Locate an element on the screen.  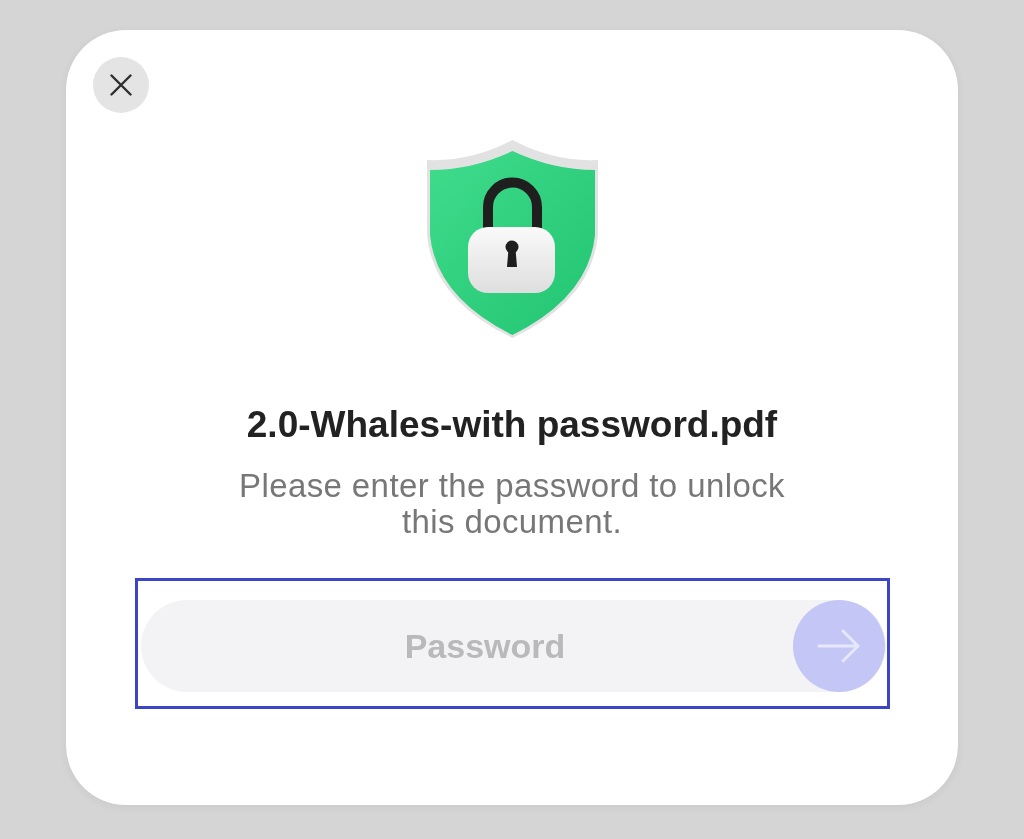
unlock-message: Please enter the password to unlock this document. is located at coordinates (512, 504).